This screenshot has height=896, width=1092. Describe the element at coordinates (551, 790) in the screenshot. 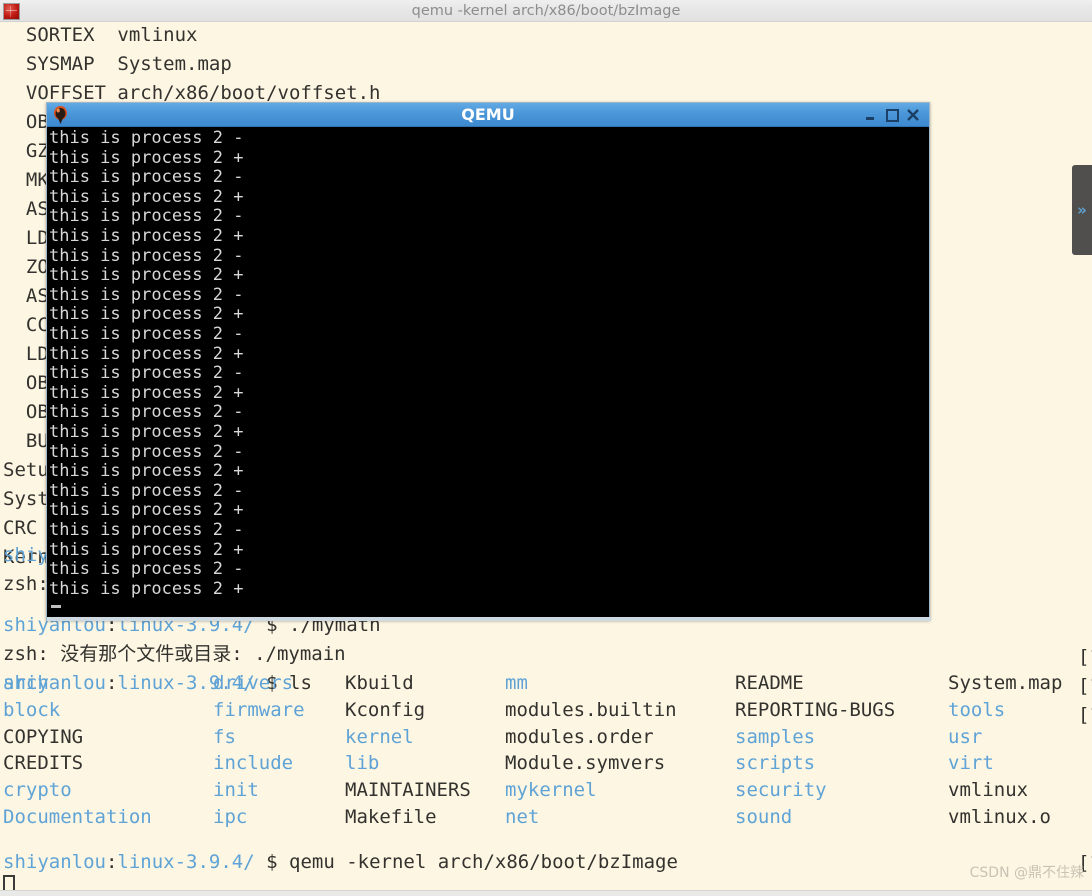

I see `ls-directory-entry: mykernel` at that location.